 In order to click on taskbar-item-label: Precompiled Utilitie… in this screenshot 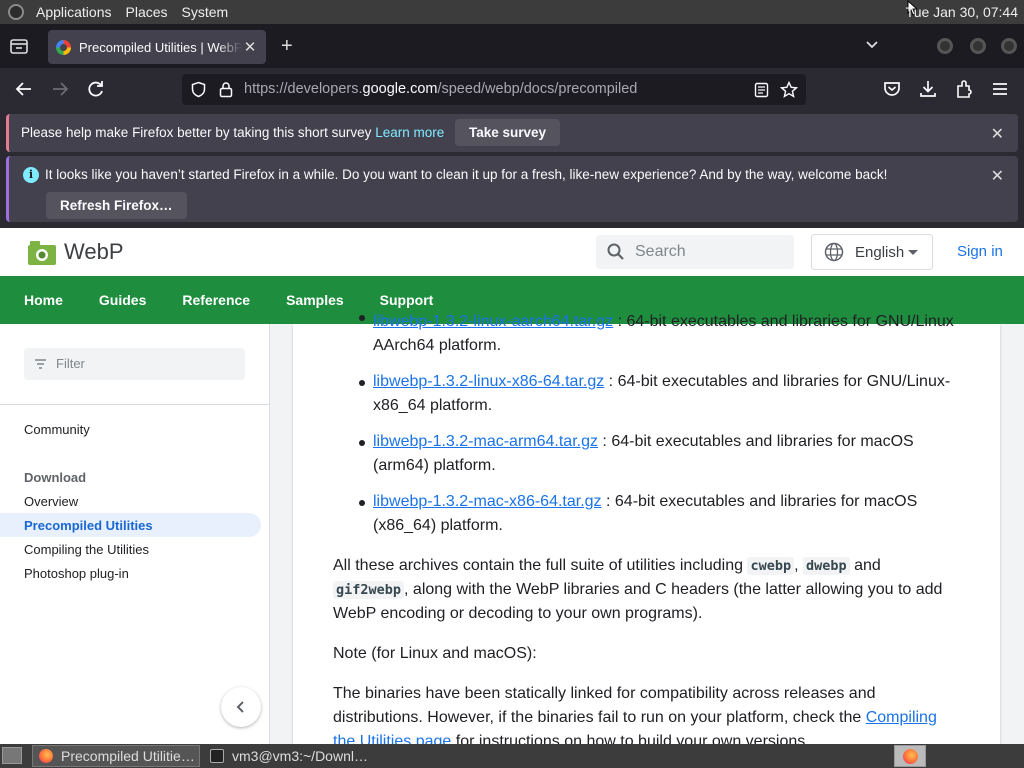, I will do `click(128, 756)`.